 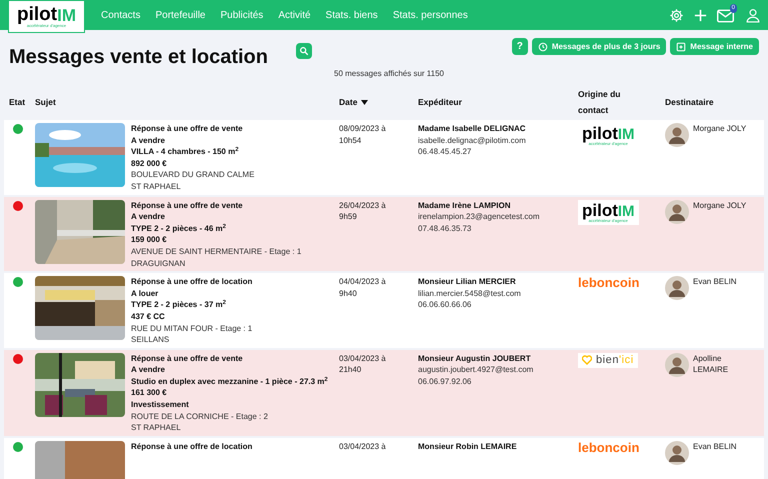 What do you see at coordinates (543, 47) in the screenshot?
I see `clock-icon` at bounding box center [543, 47].